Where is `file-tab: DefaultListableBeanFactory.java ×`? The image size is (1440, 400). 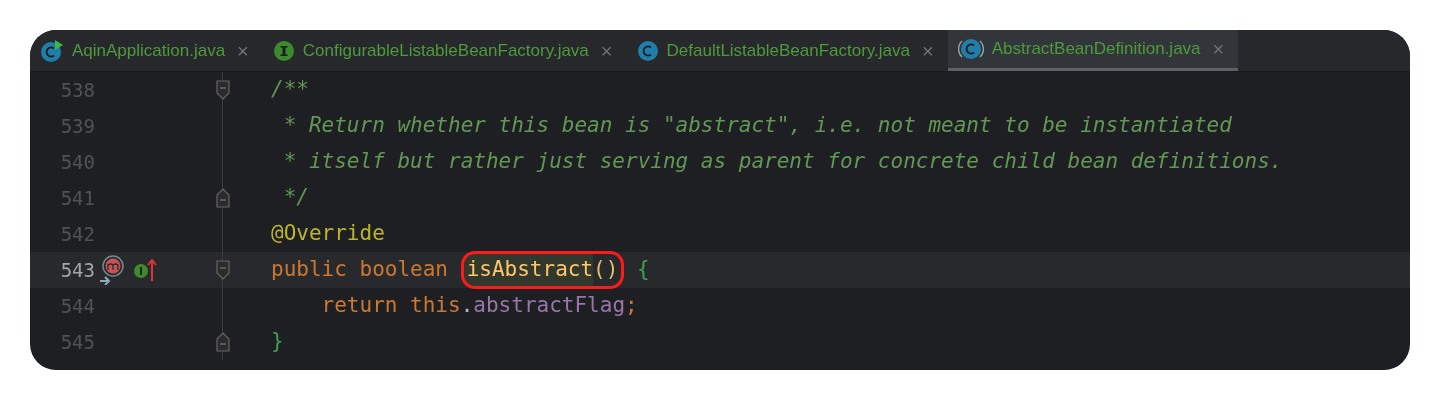
file-tab: DefaultListableBeanFactory.java × is located at coordinates (787, 50).